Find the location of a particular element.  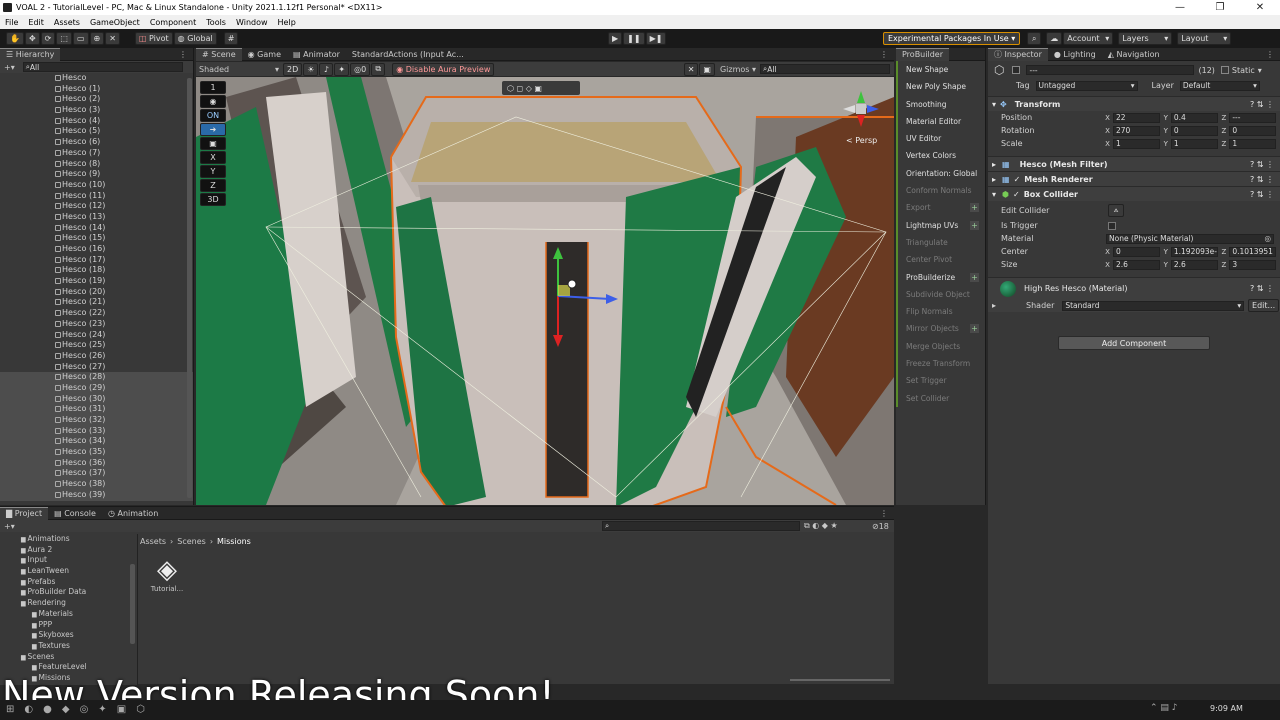

collider-size-field: 3 is located at coordinates (1252, 264).